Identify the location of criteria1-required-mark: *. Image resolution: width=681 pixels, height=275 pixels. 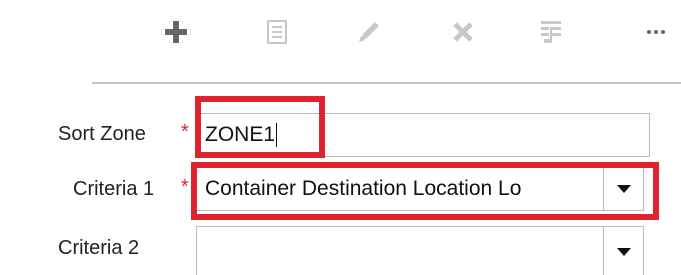
(185, 187).